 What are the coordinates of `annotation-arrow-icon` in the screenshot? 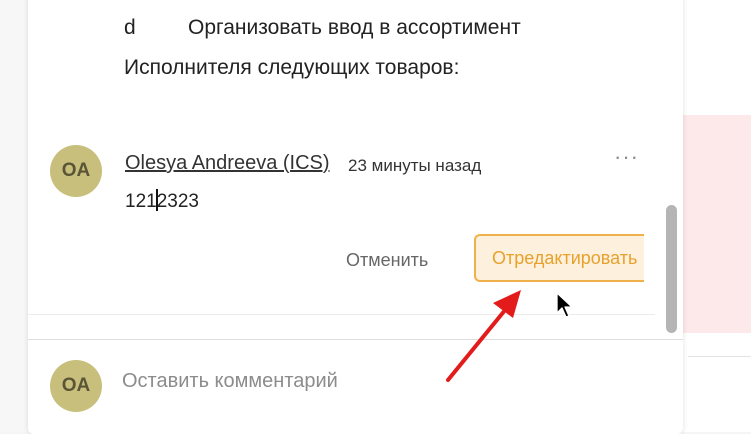 It's located at (483, 336).